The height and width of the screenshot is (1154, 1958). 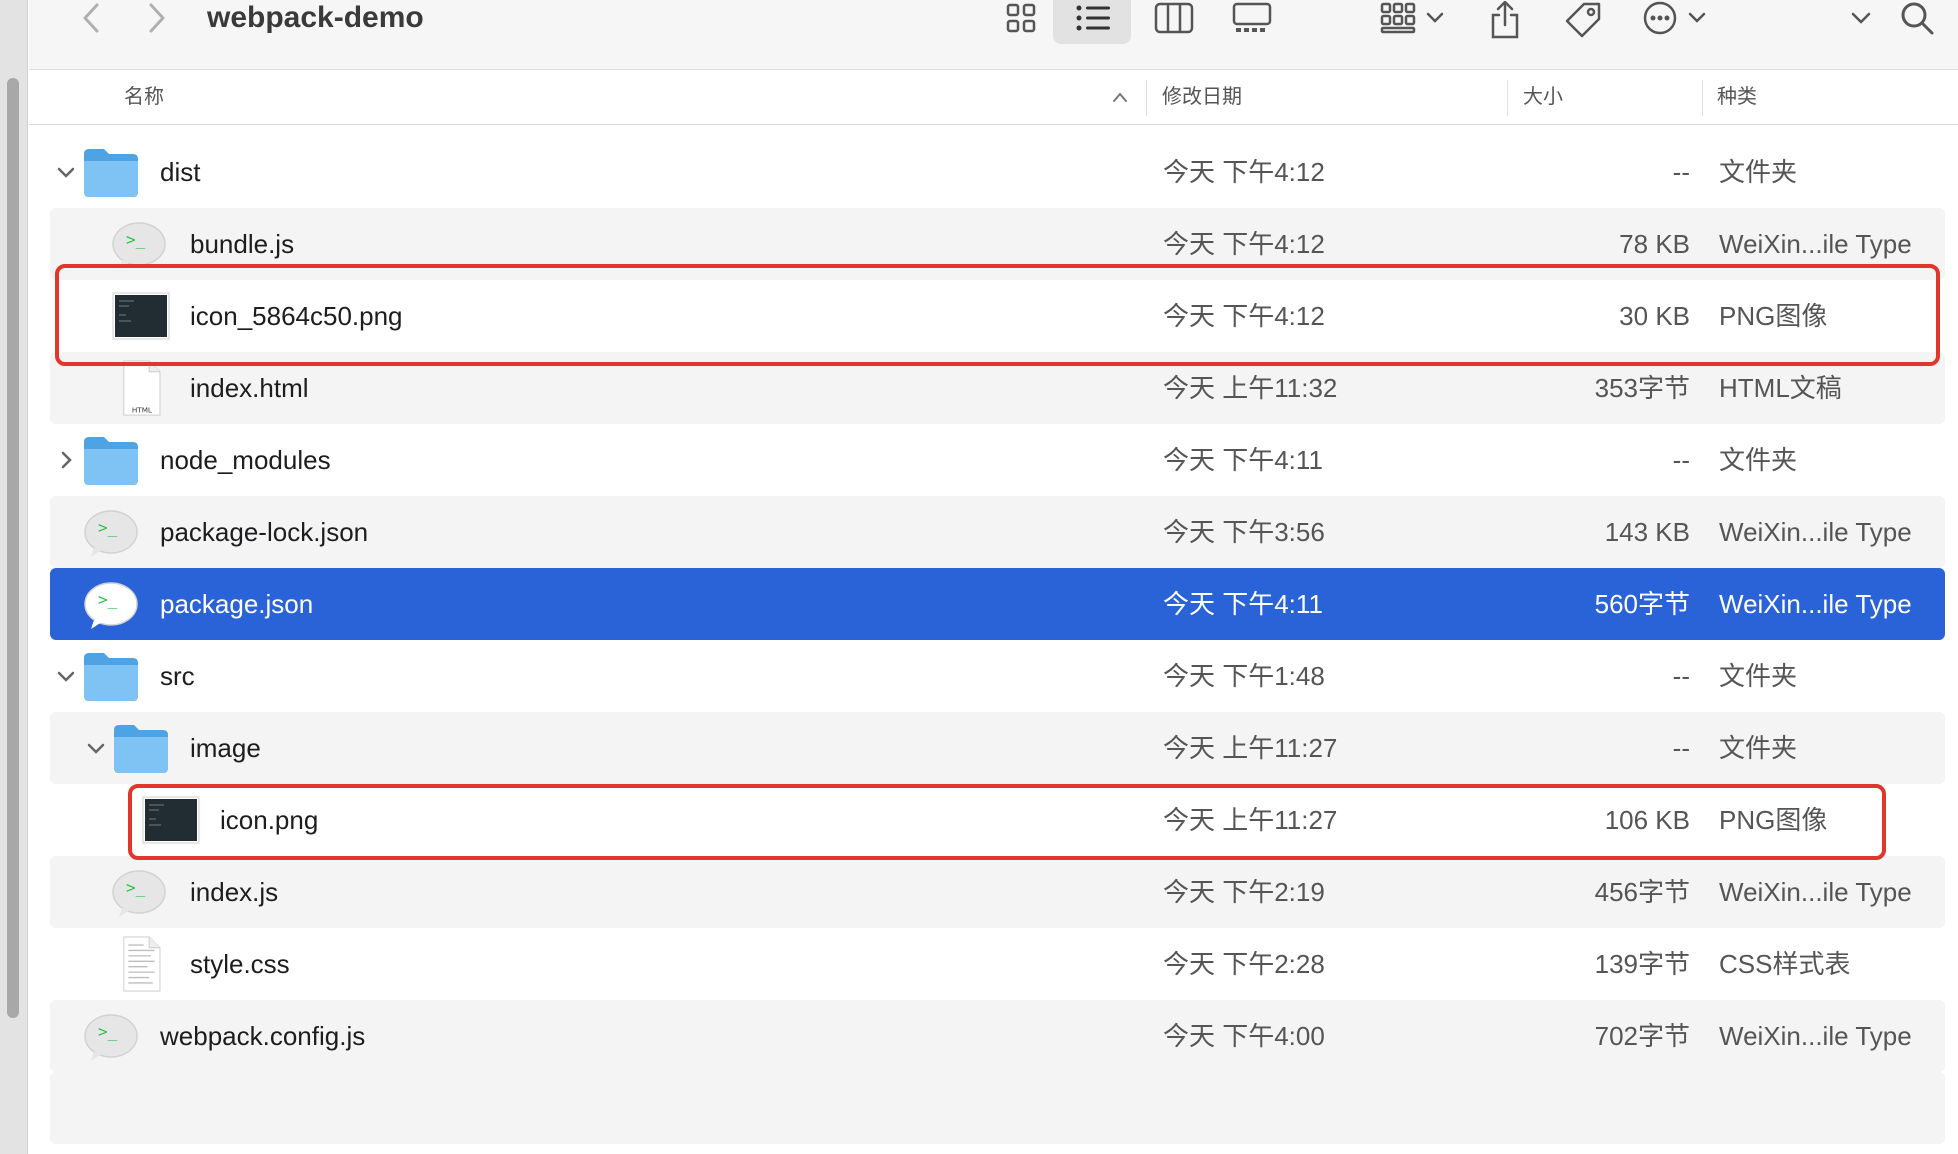 I want to click on share-button, so click(x=1505, y=20).